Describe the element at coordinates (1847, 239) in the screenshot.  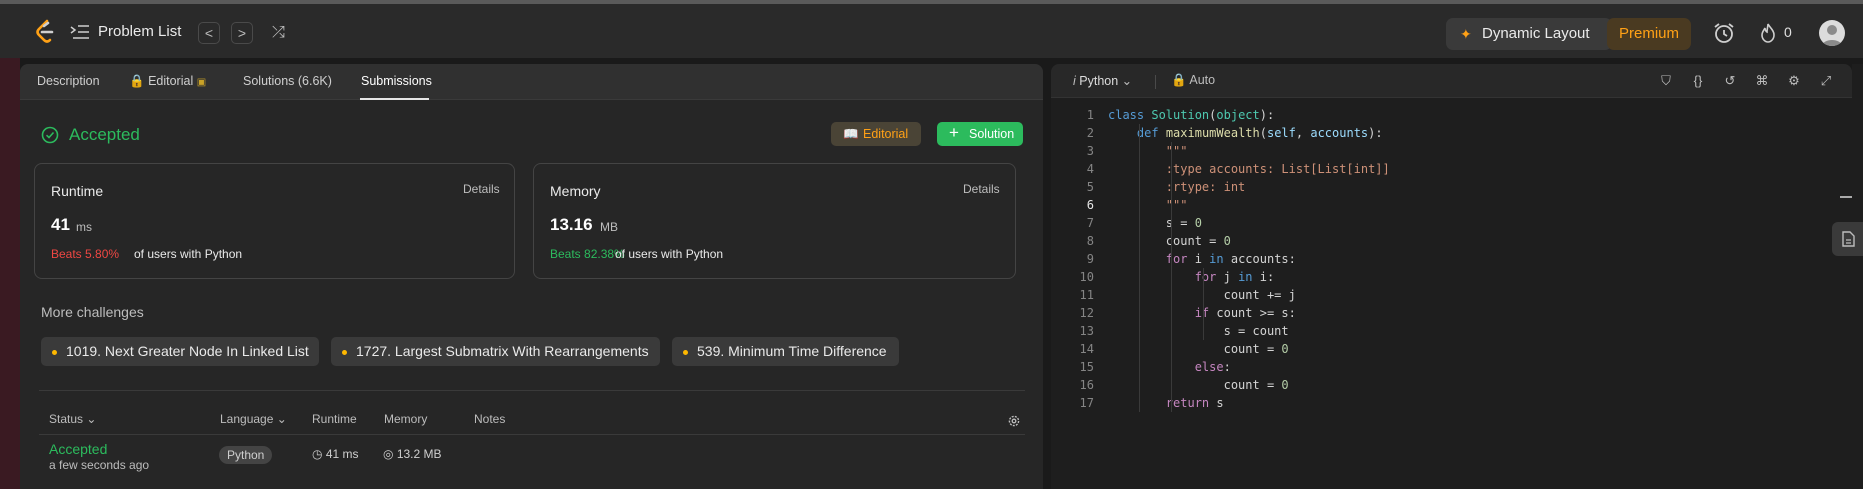
I see `side-panel-tab` at that location.